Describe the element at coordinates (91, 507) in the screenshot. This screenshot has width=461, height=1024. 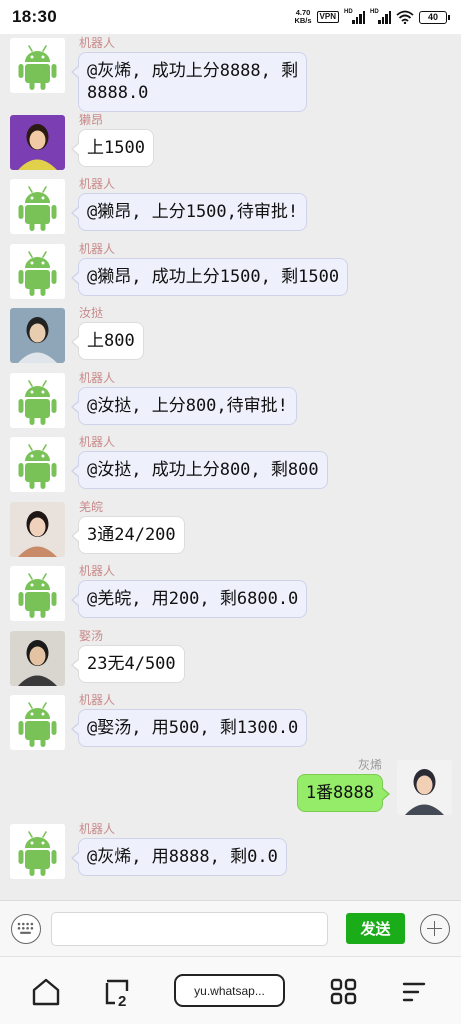
I see `sender-name: 羌皖` at that location.